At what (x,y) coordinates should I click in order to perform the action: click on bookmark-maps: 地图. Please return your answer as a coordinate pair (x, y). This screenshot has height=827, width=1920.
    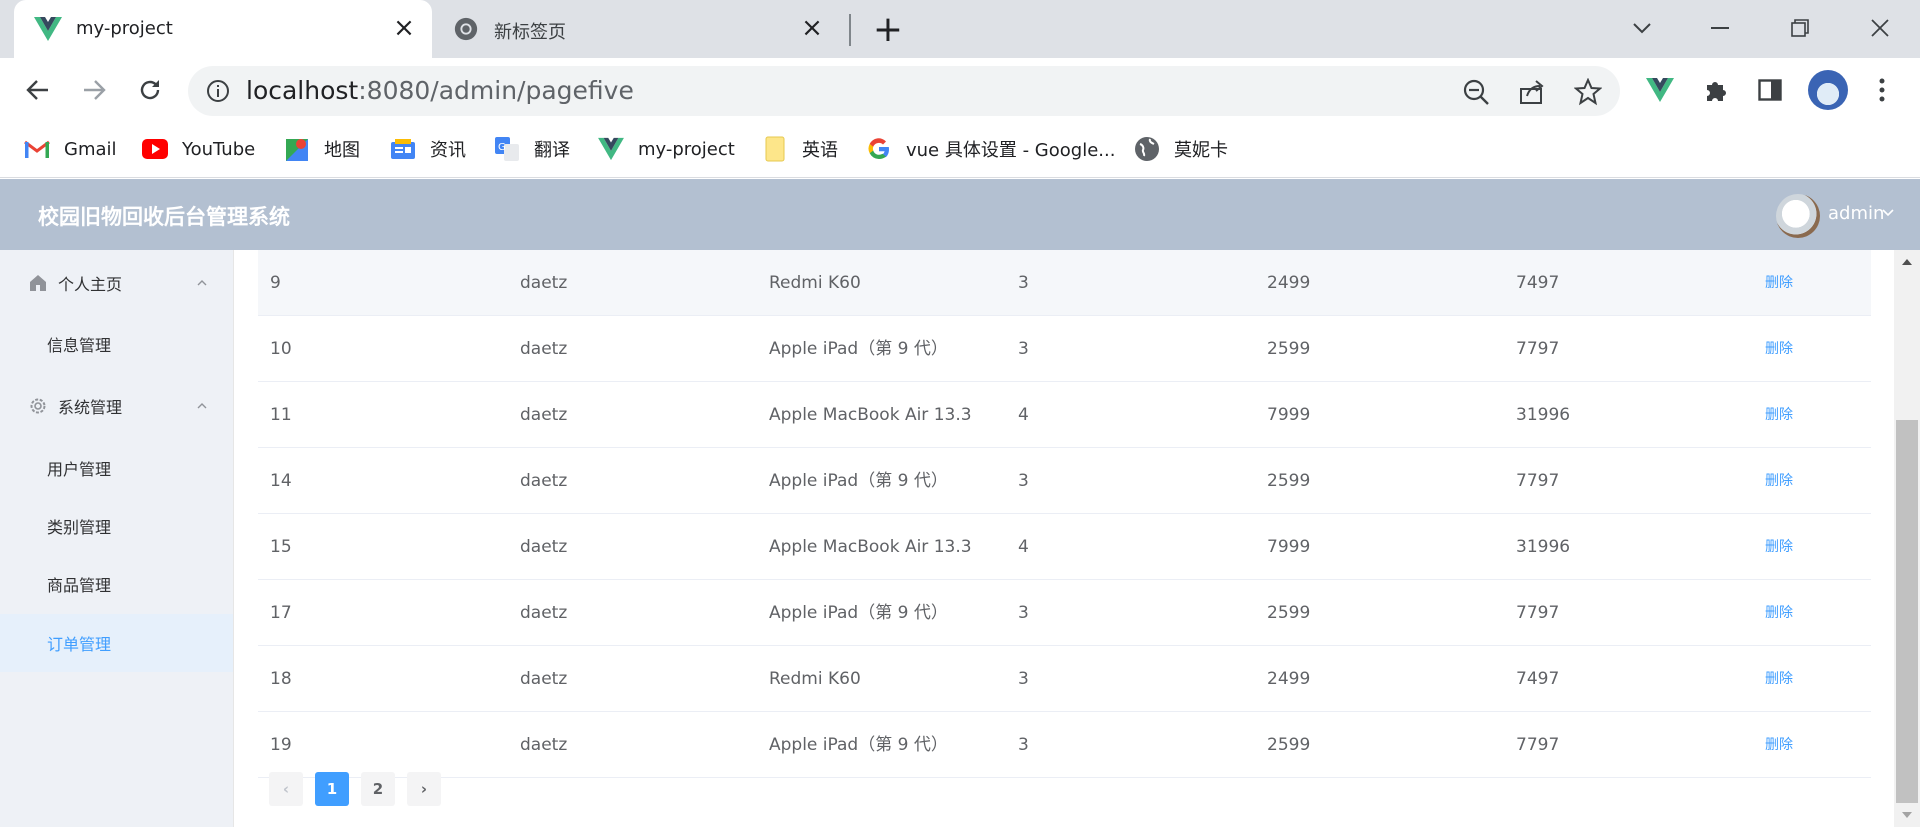
    Looking at the image, I should click on (322, 149).